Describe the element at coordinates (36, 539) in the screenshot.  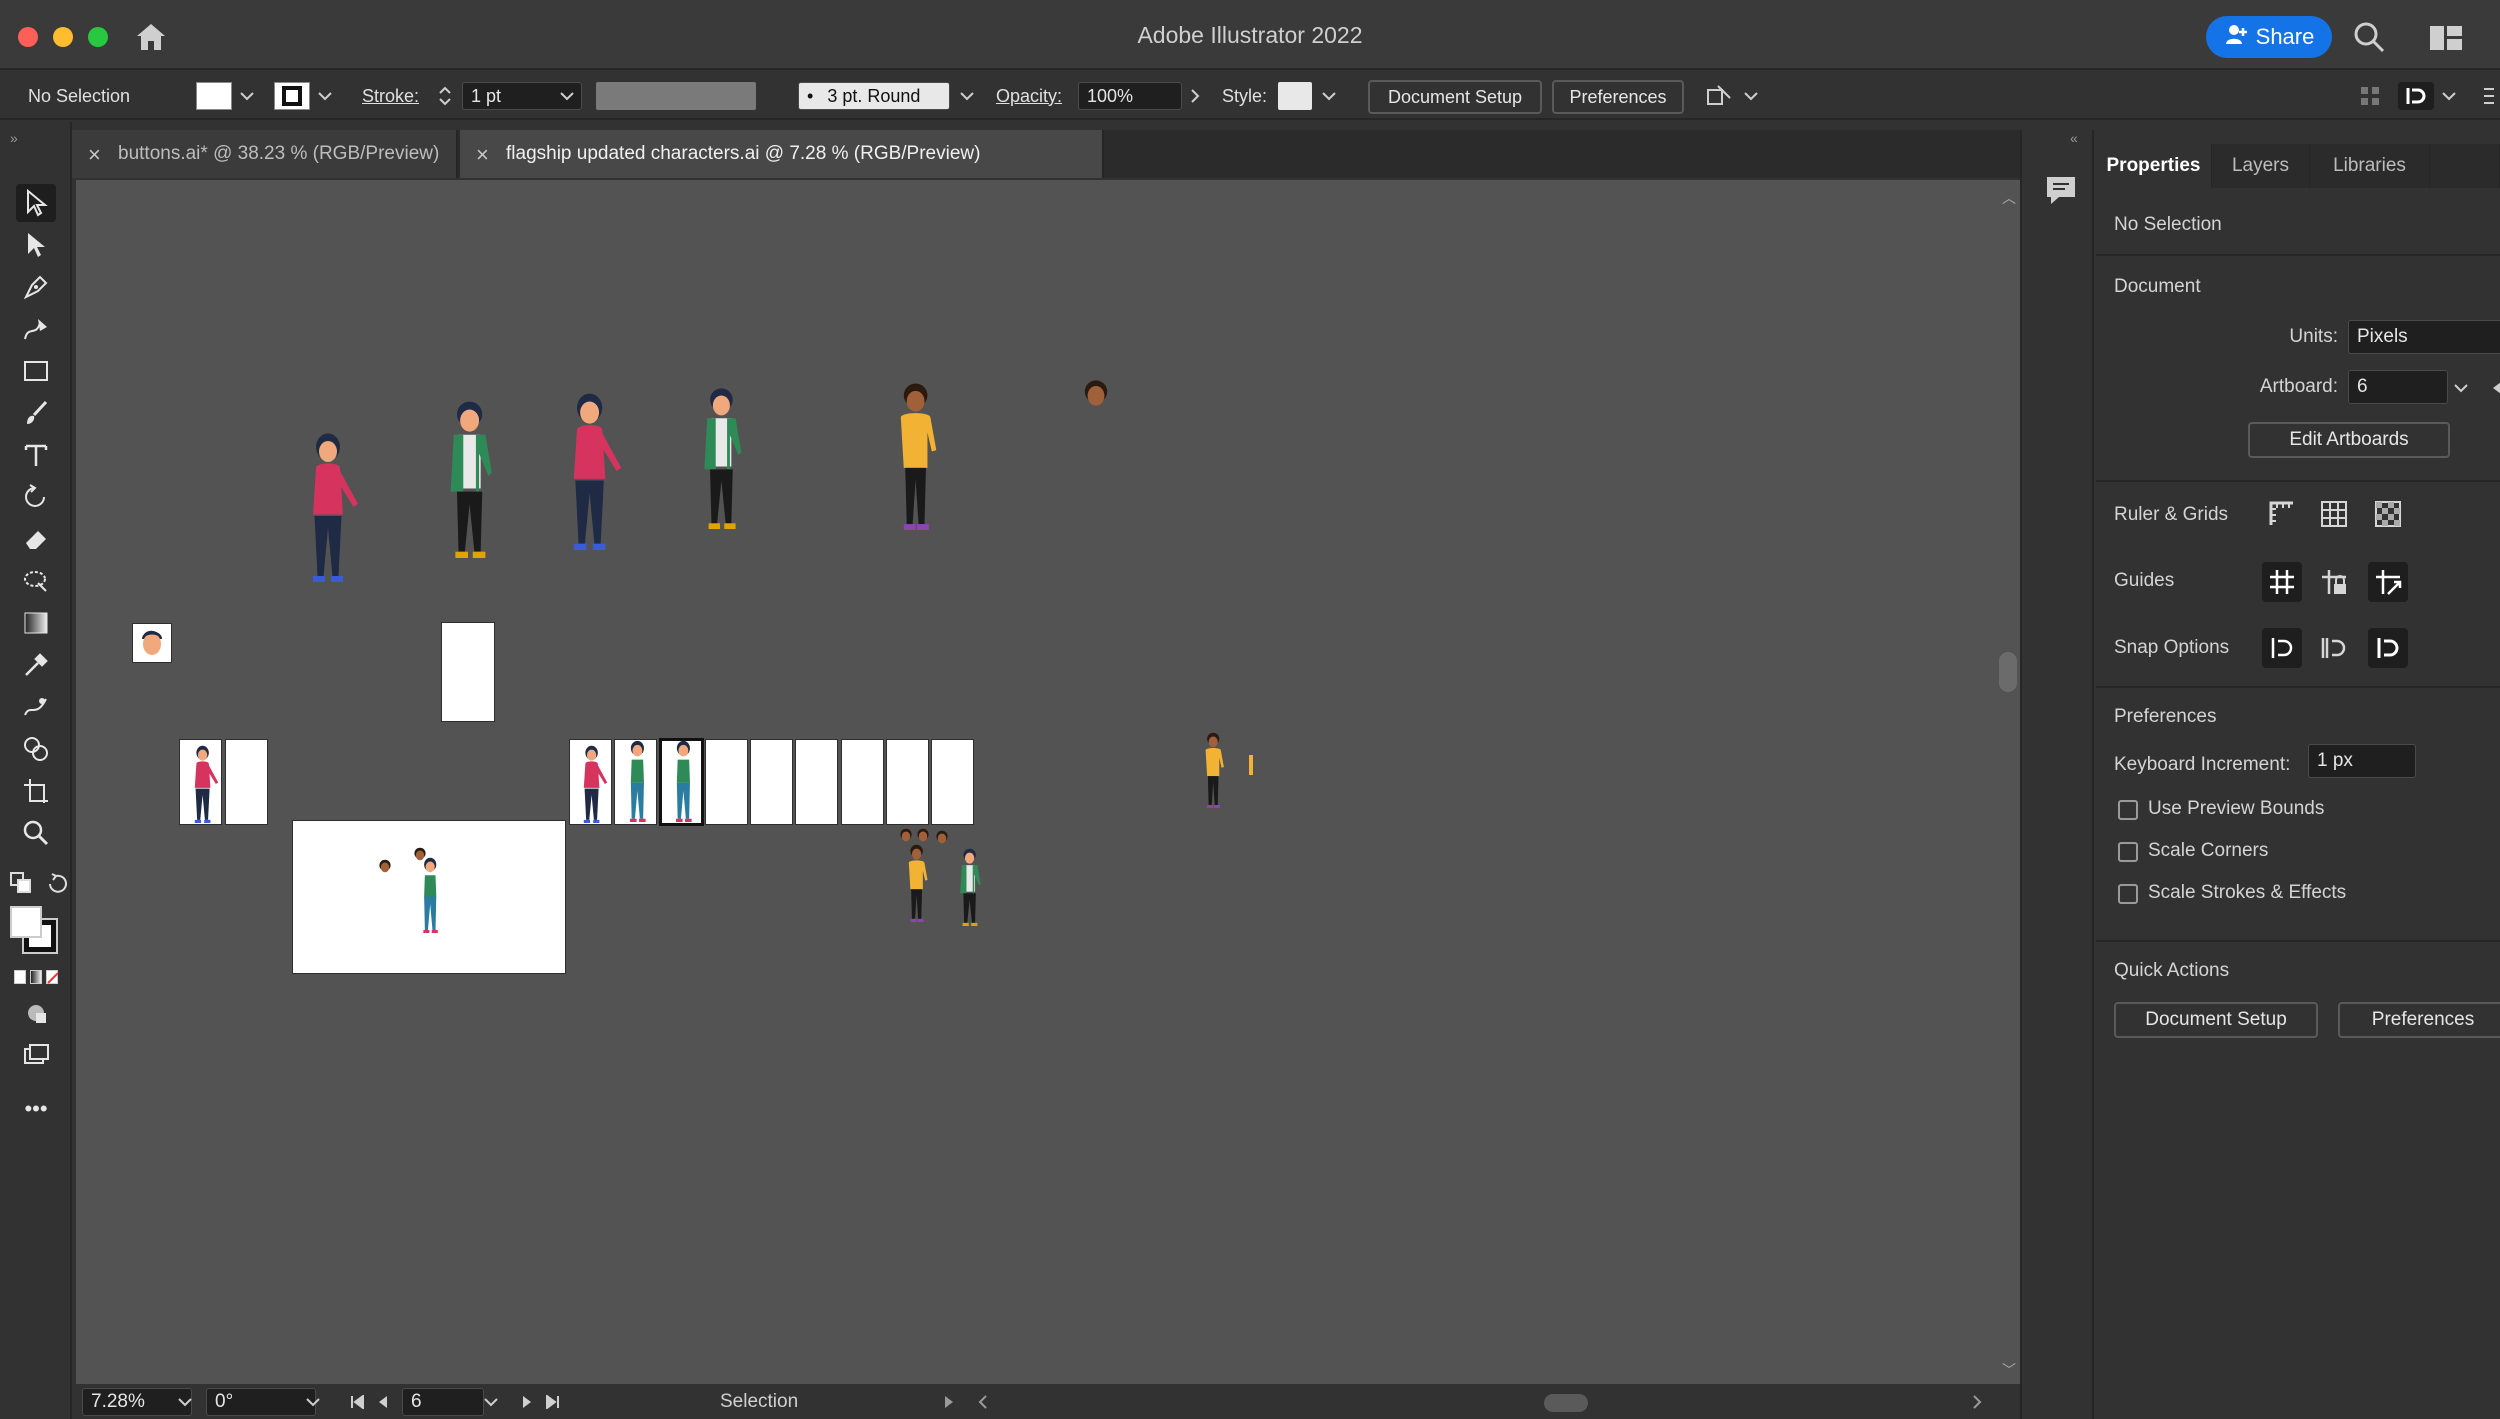
I see `eraser-tool-icon` at that location.